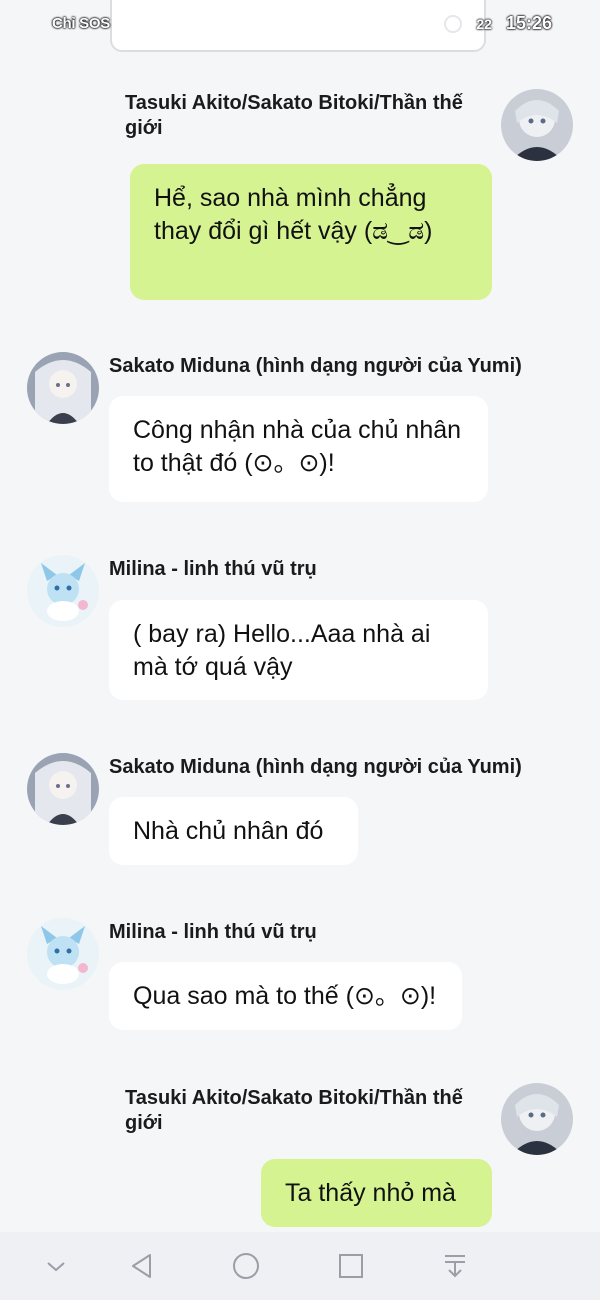 This screenshot has width=600, height=1300. What do you see at coordinates (498, 23) in the screenshot?
I see `status-right: 22 15:26` at bounding box center [498, 23].